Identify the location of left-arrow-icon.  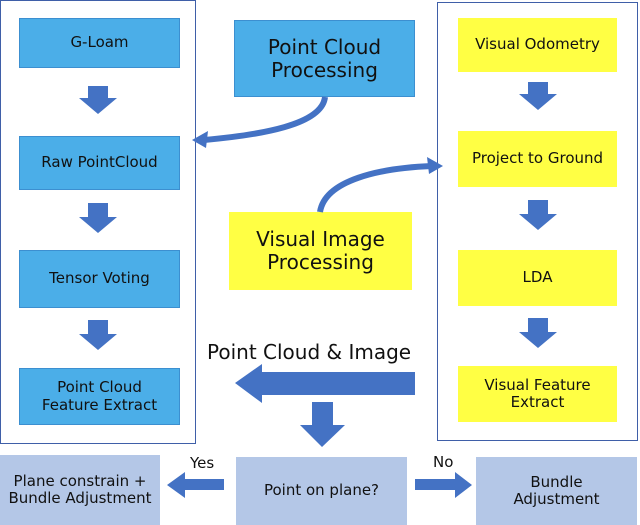
(325, 383).